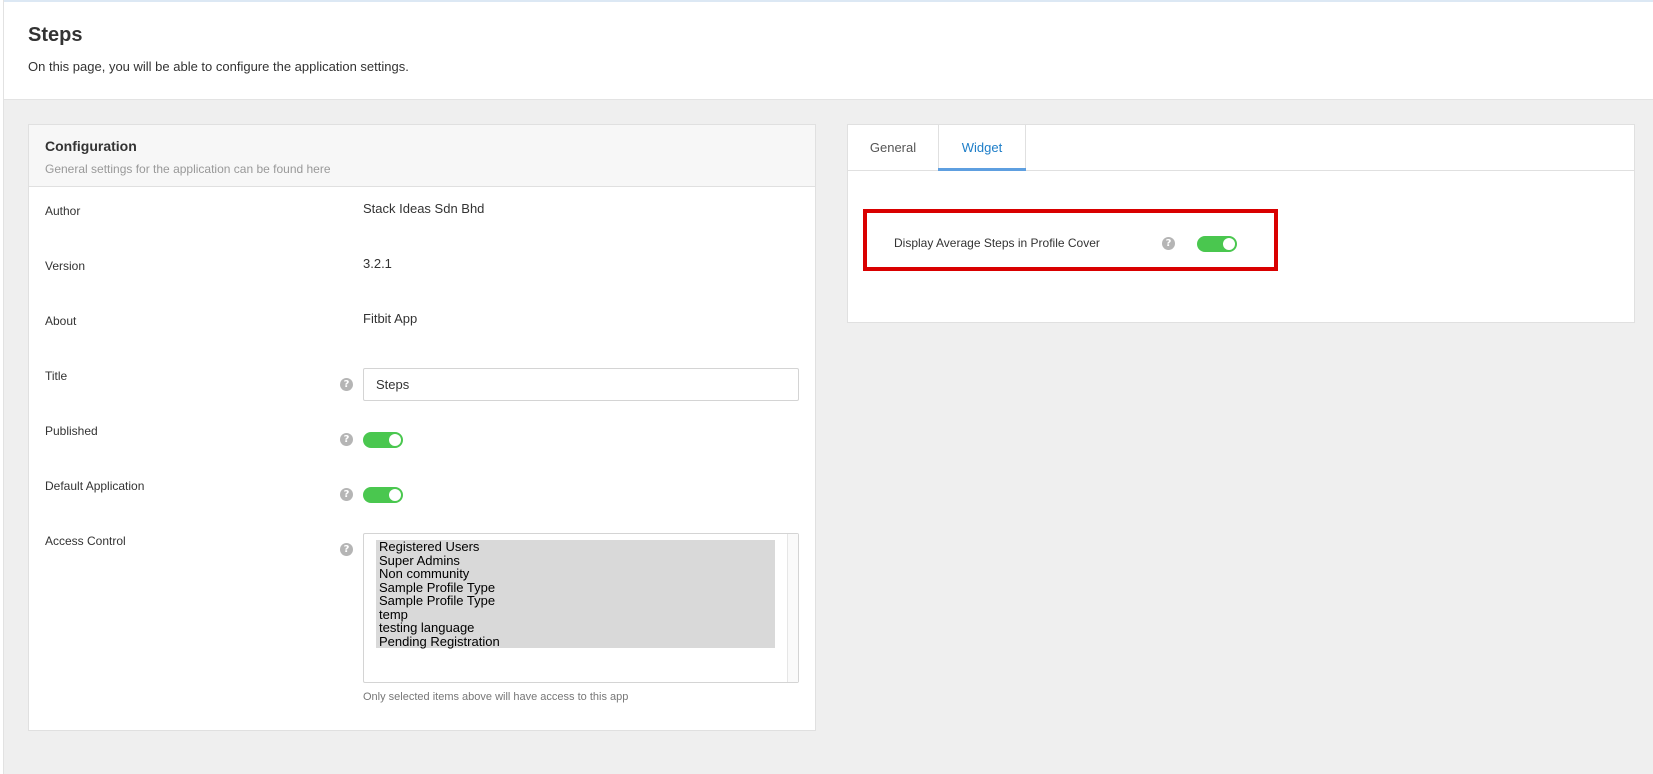 The image size is (1653, 774). What do you see at coordinates (581, 384) in the screenshot?
I see `title-input` at bounding box center [581, 384].